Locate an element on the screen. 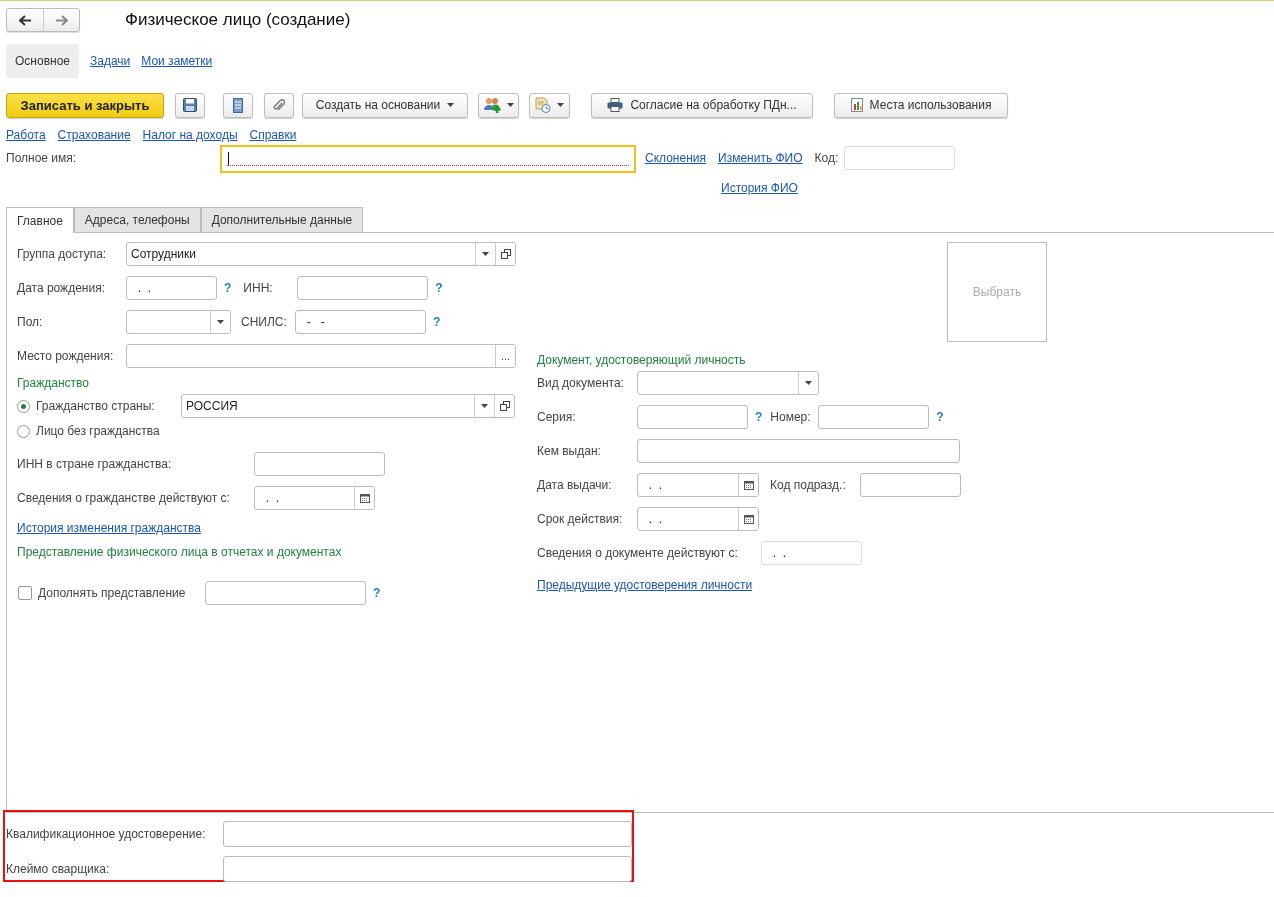 This screenshot has height=897, width=1274. combo-box: РОССИЯ is located at coordinates (348, 406).